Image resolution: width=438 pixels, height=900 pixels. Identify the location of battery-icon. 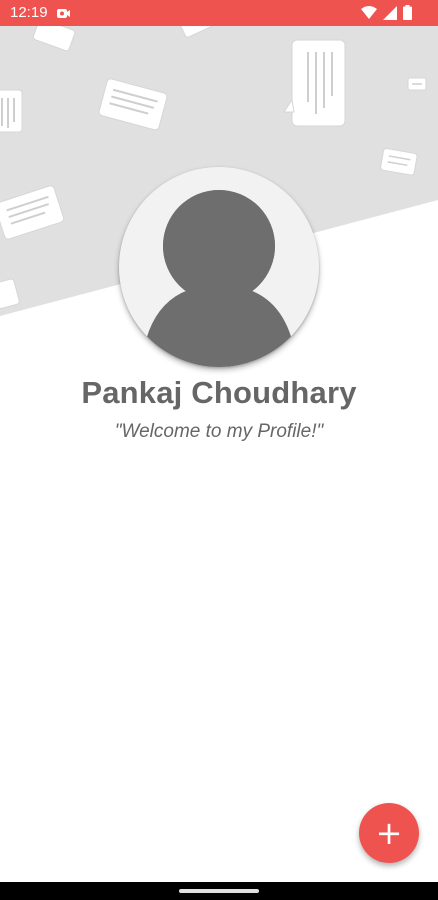
(407, 14).